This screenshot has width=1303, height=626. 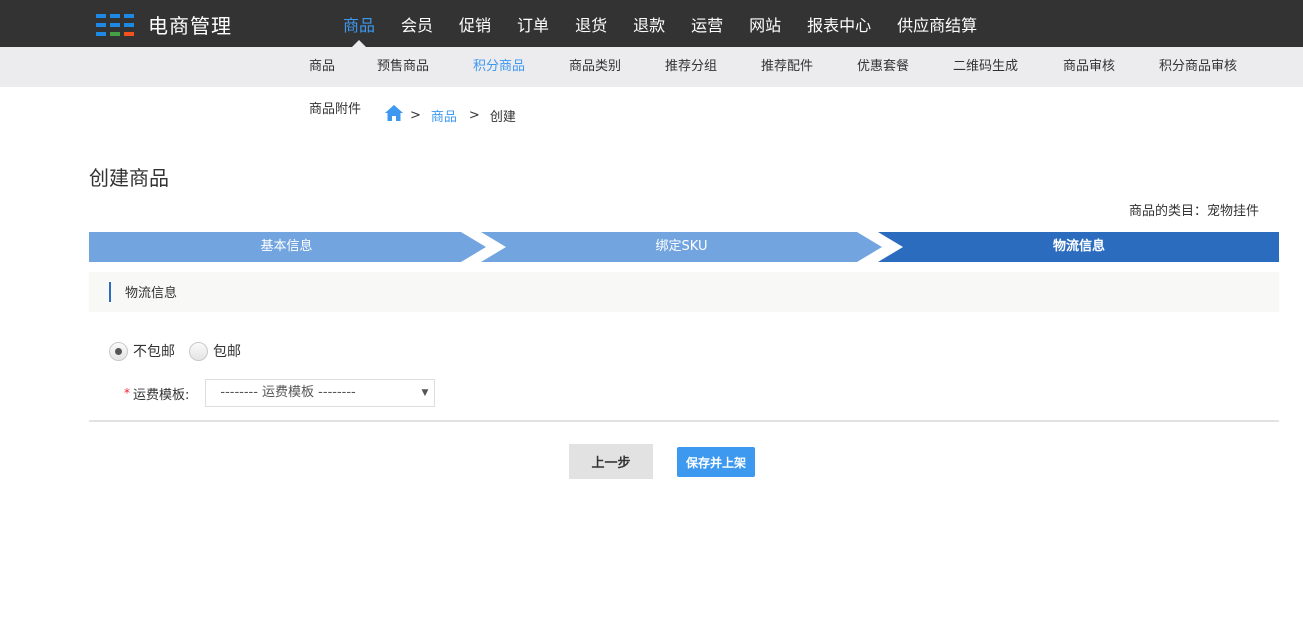 What do you see at coordinates (154, 352) in the screenshot?
I see `radio-label: 不包邮` at bounding box center [154, 352].